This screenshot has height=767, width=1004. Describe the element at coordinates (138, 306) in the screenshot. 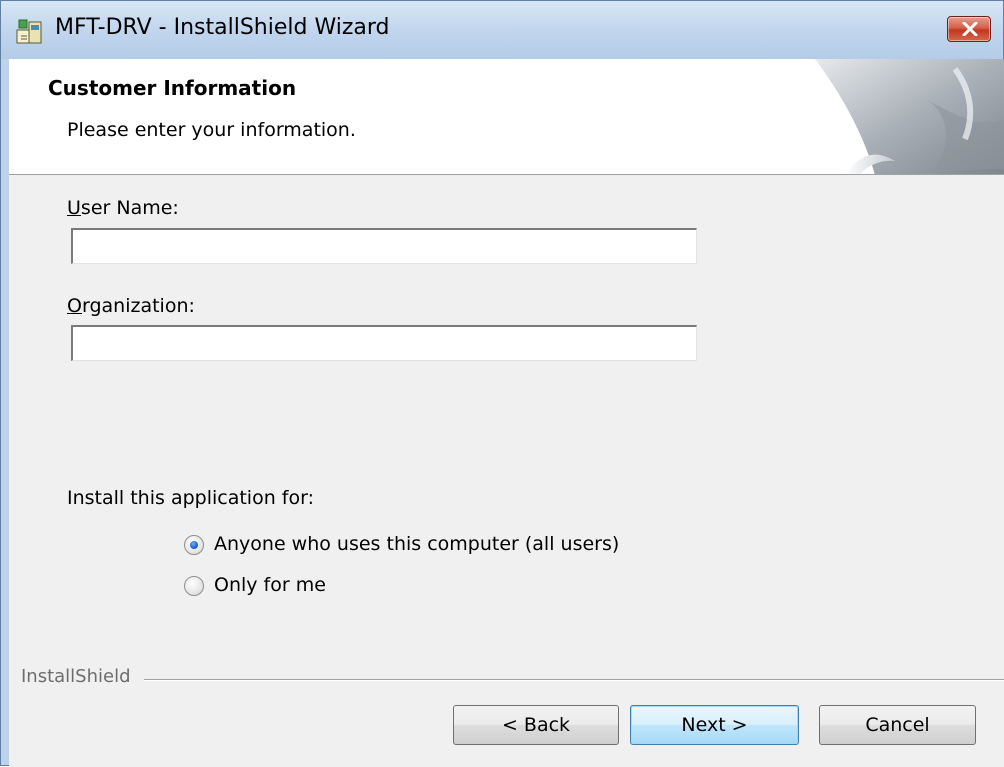

I see `organization-label-text: rganization:` at that location.